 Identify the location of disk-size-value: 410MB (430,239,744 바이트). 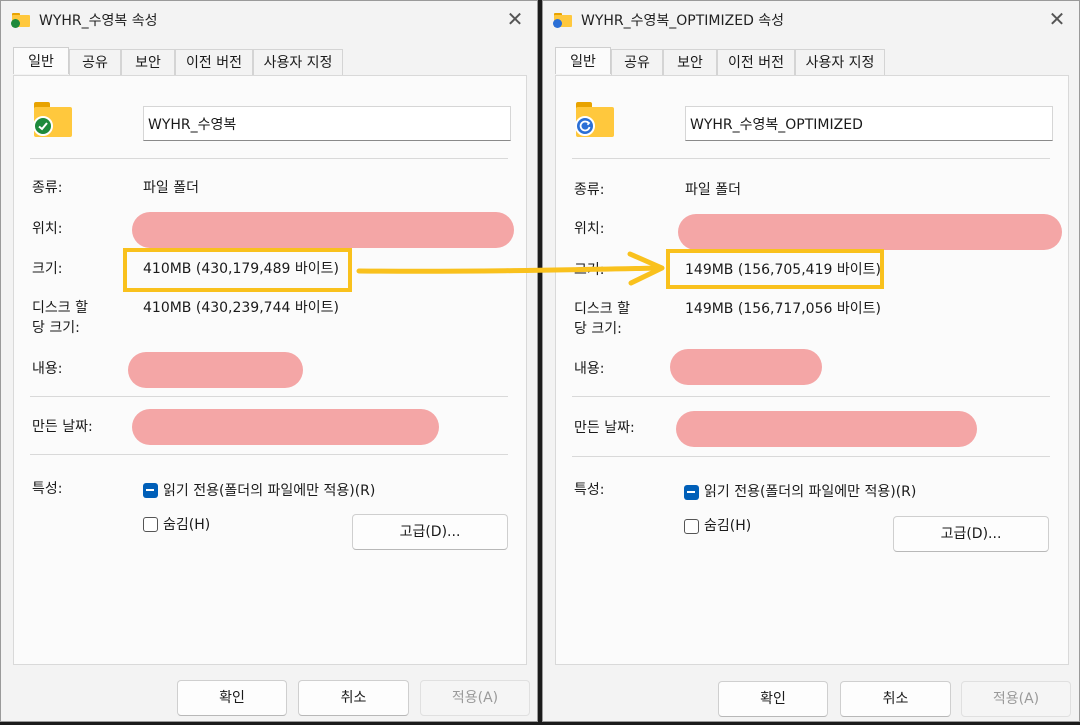
(241, 308).